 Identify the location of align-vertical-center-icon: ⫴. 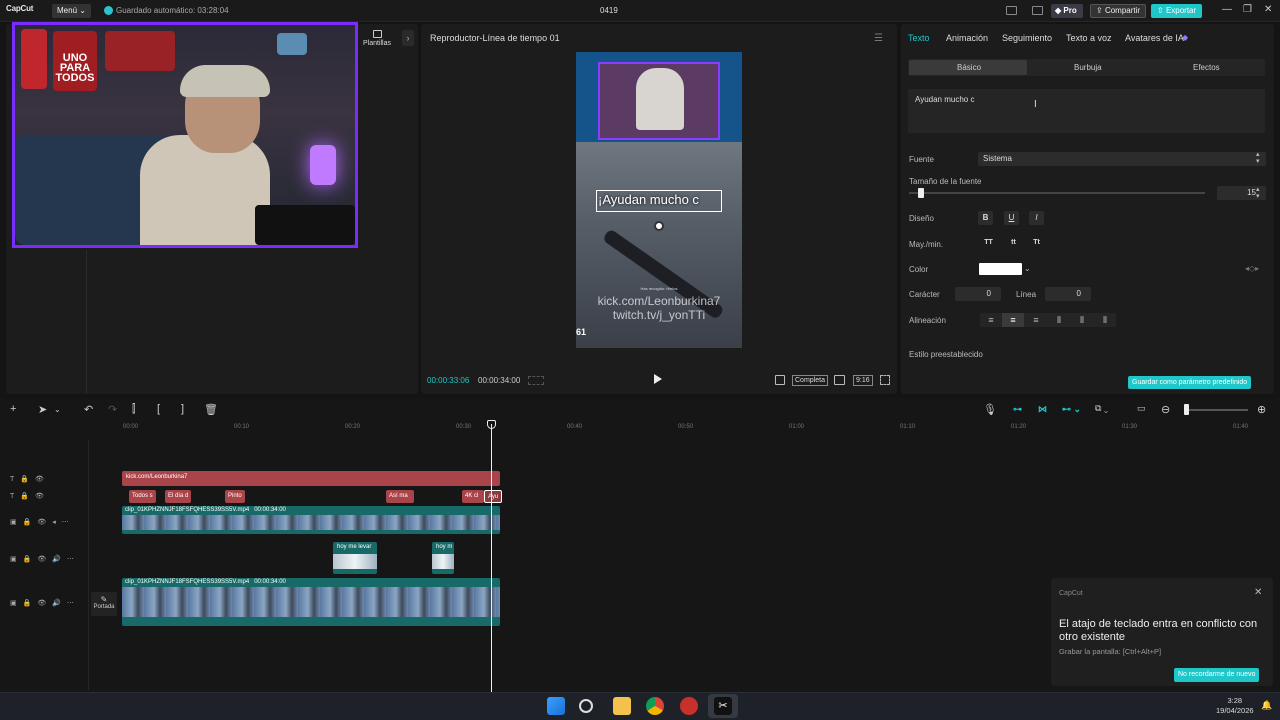
(1082, 320).